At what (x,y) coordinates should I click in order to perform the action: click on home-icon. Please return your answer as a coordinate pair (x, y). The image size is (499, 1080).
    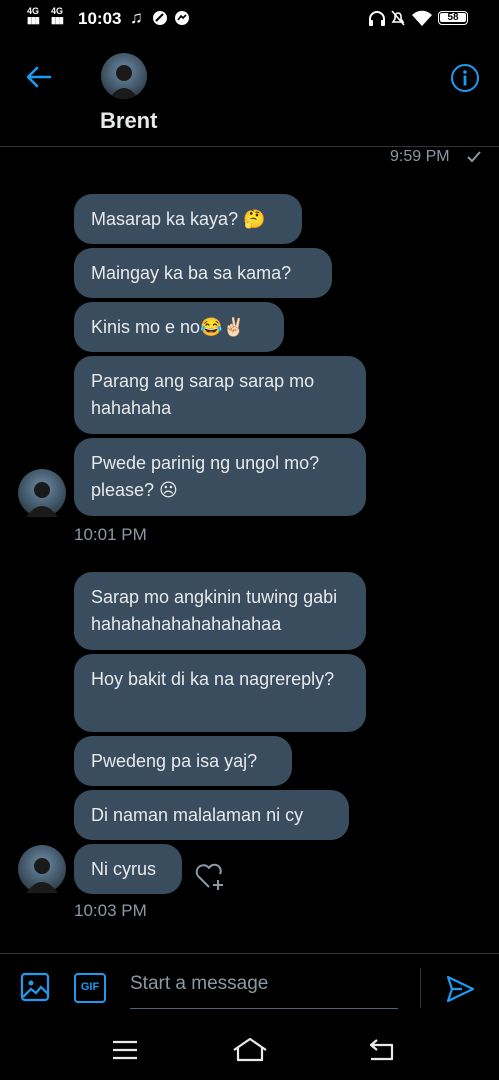
    Looking at the image, I should click on (250, 1049).